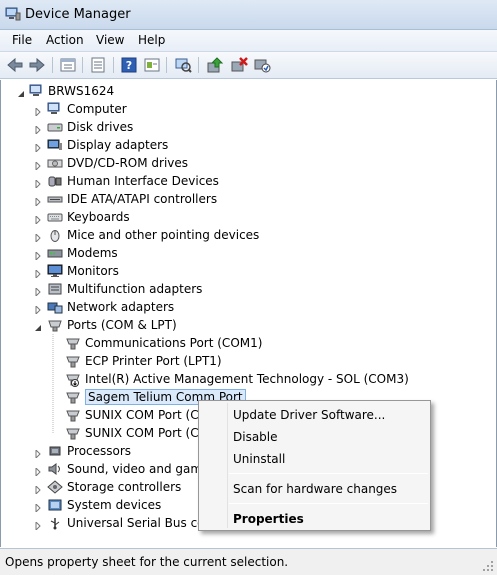 The image size is (497, 575). I want to click on tree-category-label: Network adapters, so click(121, 307).